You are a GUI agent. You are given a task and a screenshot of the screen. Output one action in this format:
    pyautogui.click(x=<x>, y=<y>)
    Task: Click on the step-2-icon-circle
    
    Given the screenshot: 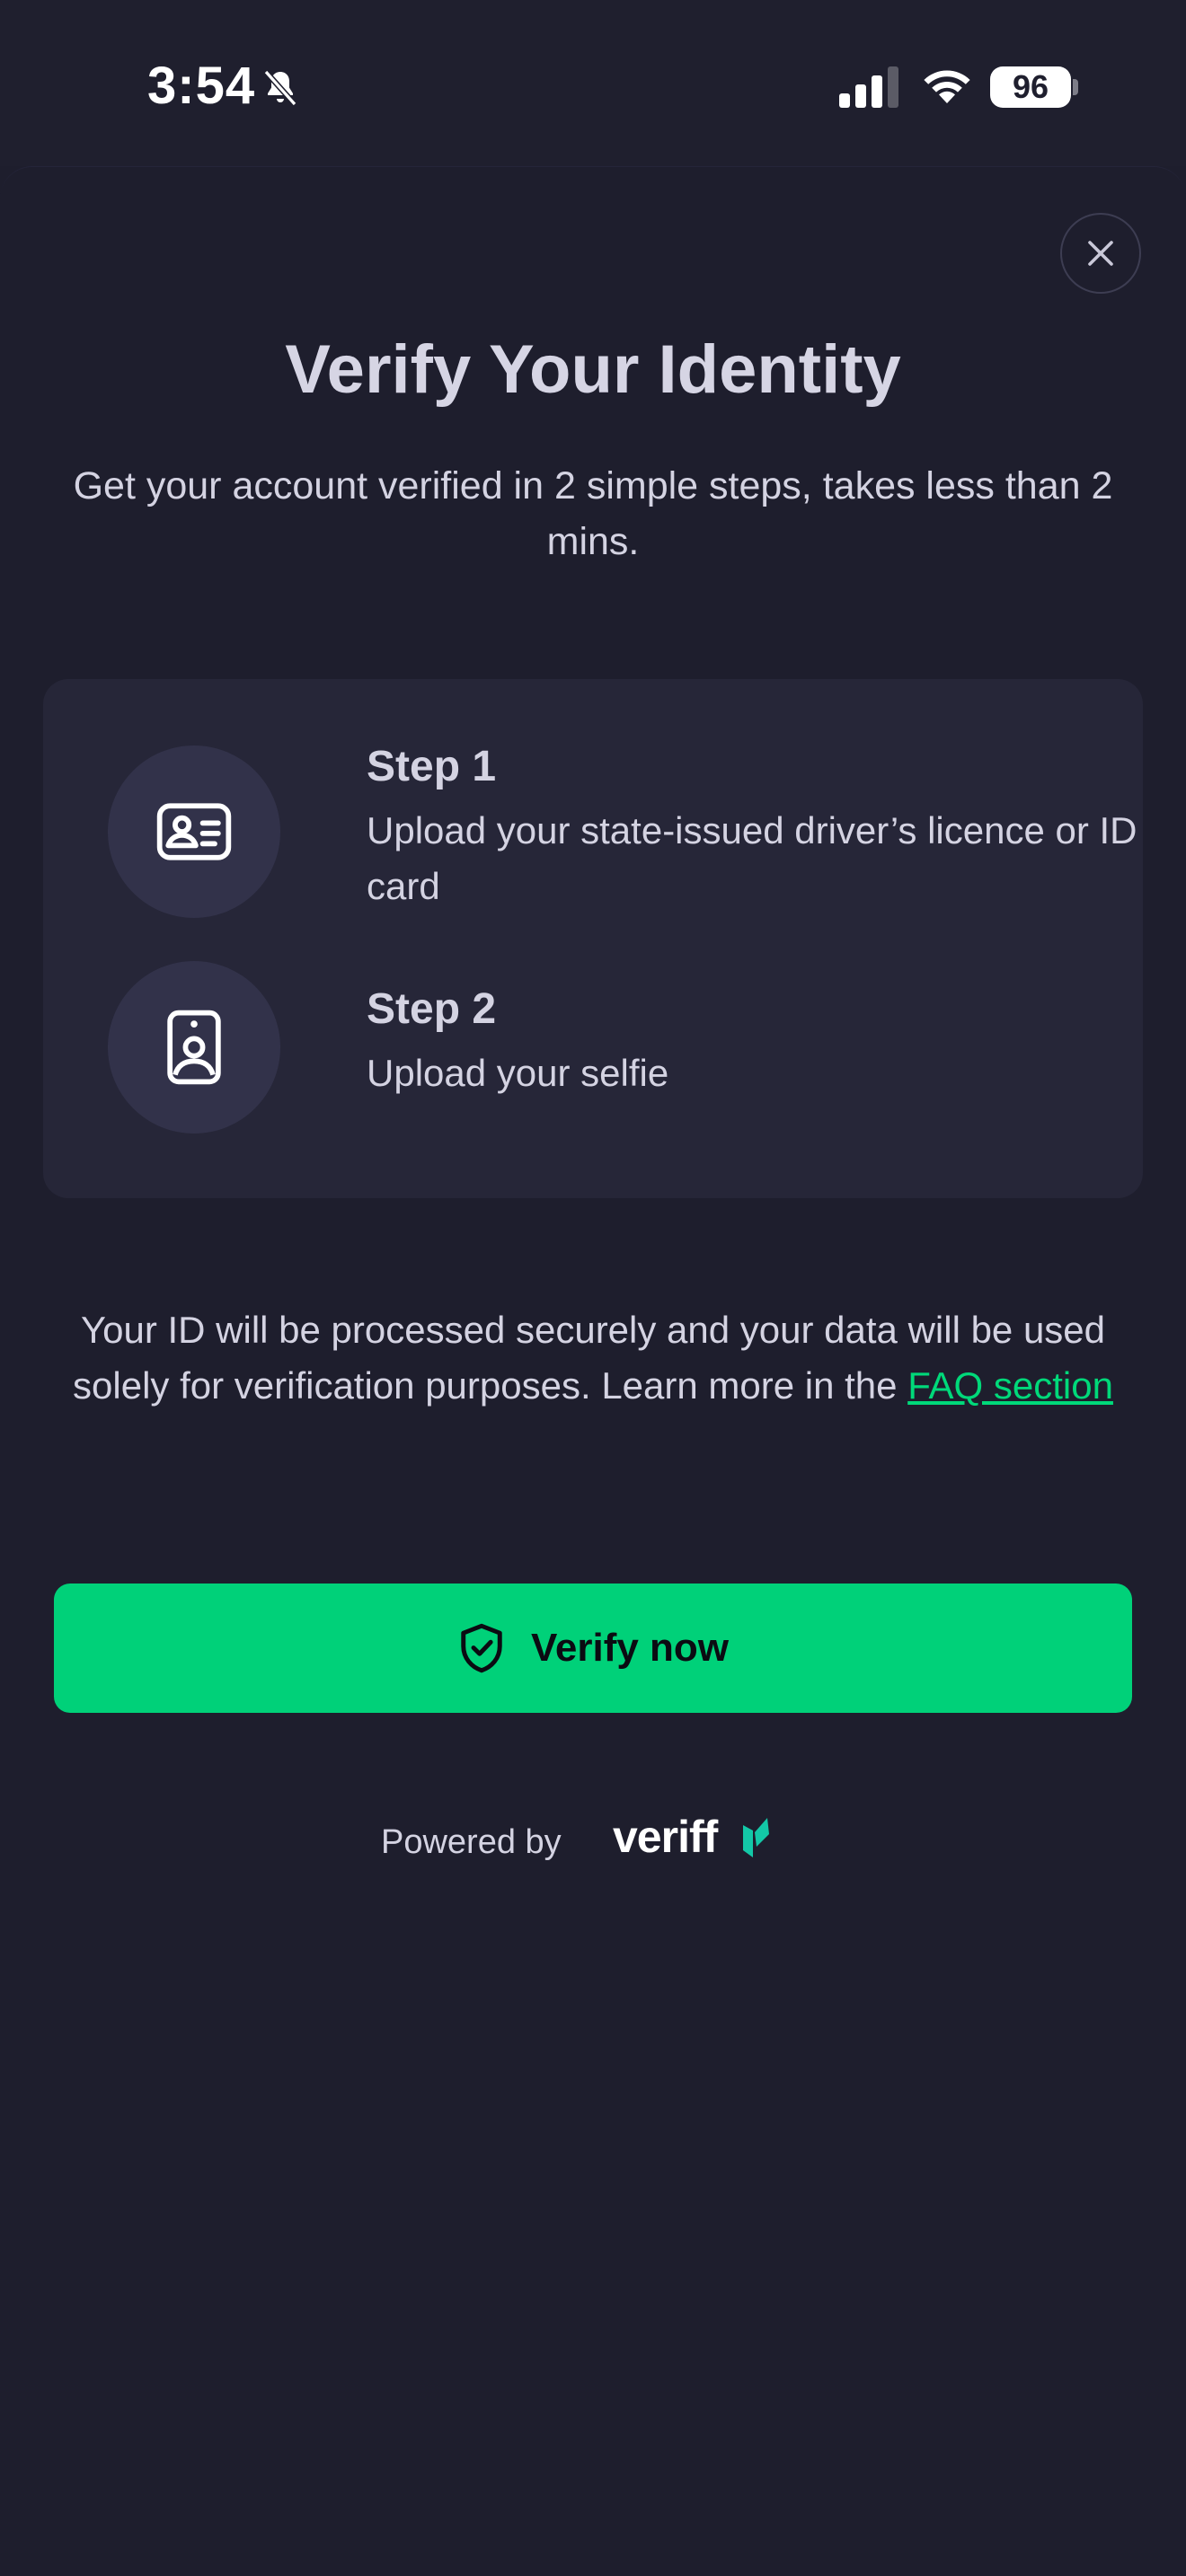 What is the action you would take?
    pyautogui.click(x=194, y=1047)
    